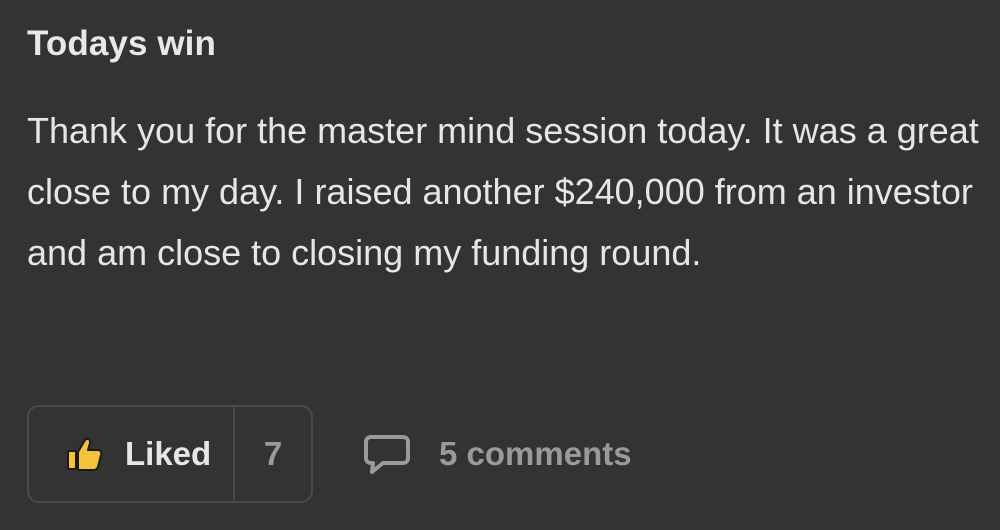 The width and height of the screenshot is (1000, 530). I want to click on like-label: Liked, so click(168, 453).